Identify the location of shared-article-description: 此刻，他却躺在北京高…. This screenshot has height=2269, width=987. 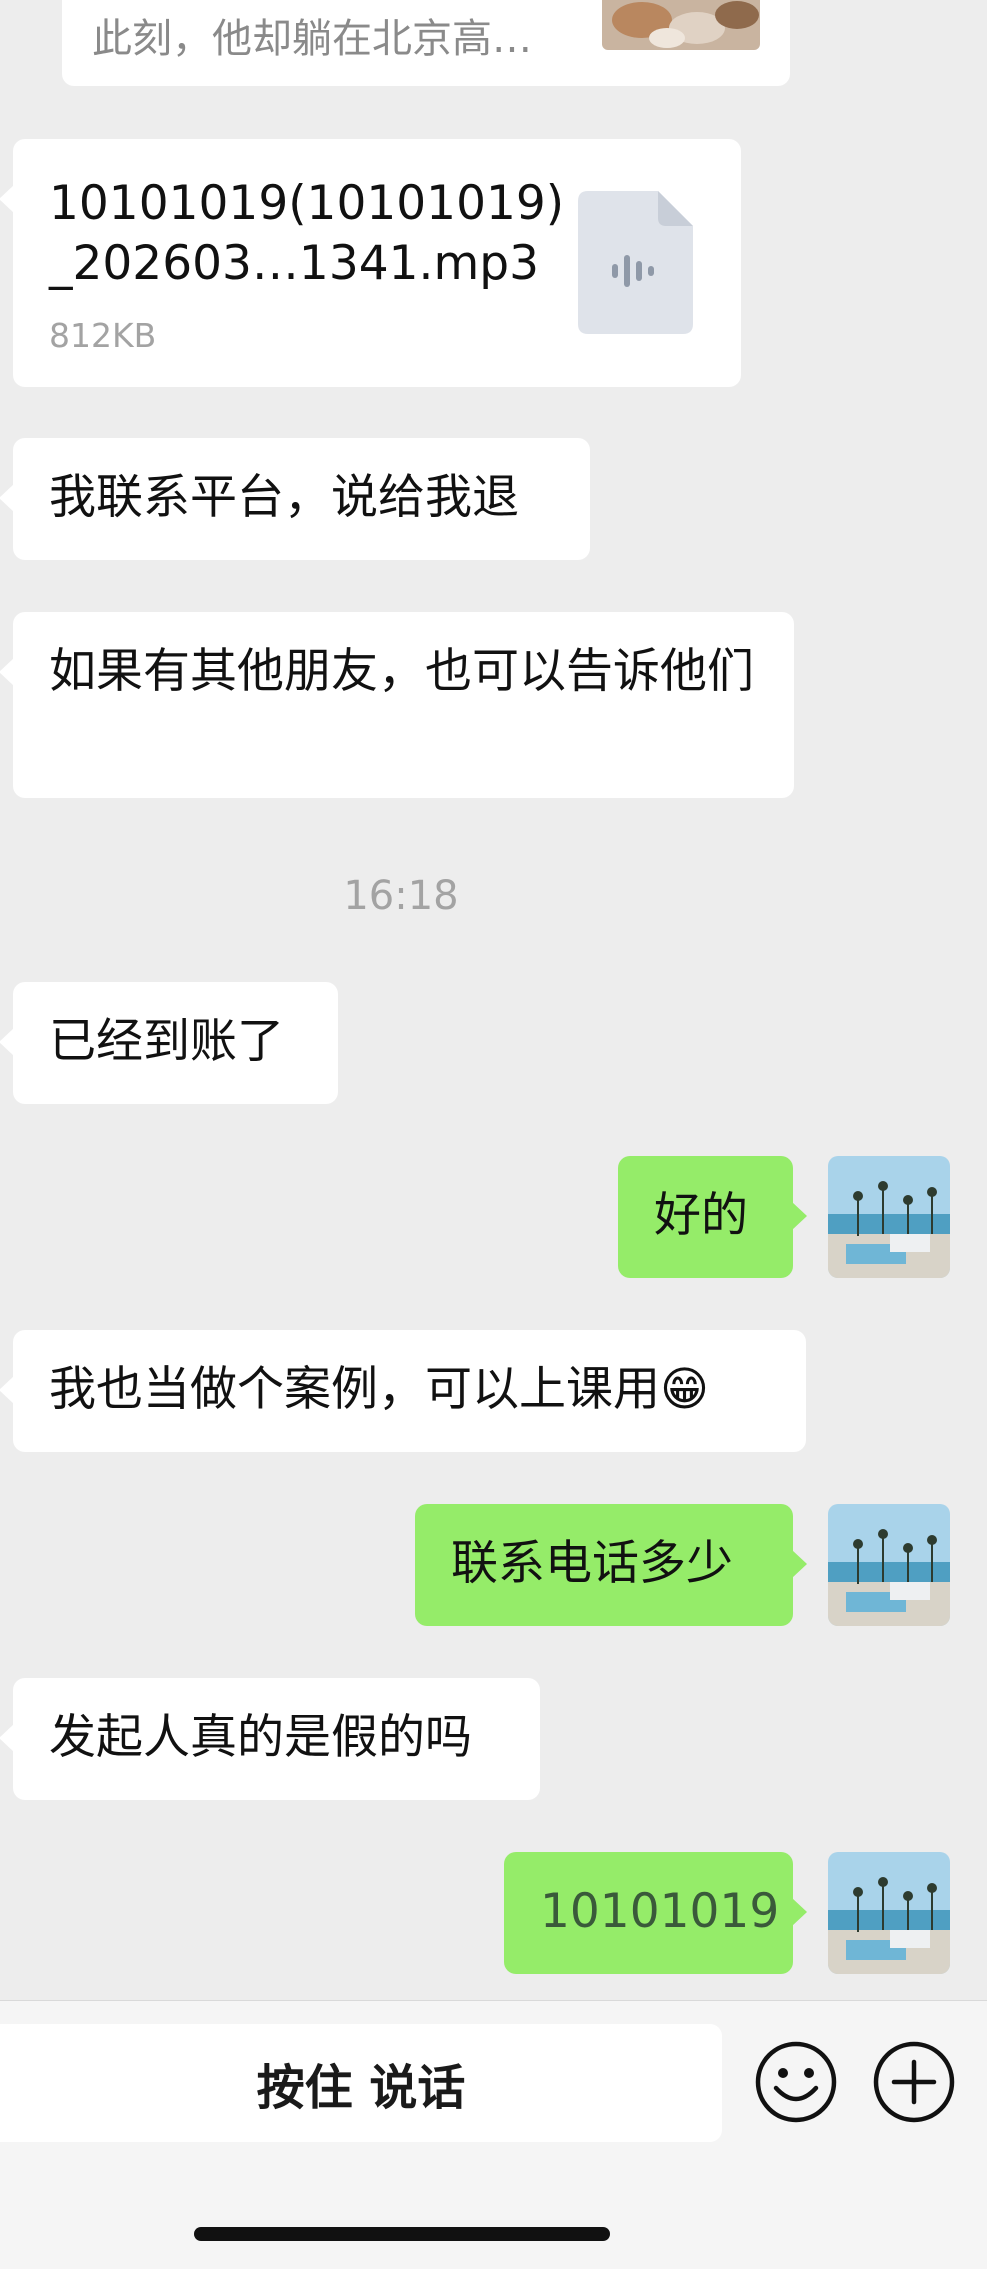
(312, 39).